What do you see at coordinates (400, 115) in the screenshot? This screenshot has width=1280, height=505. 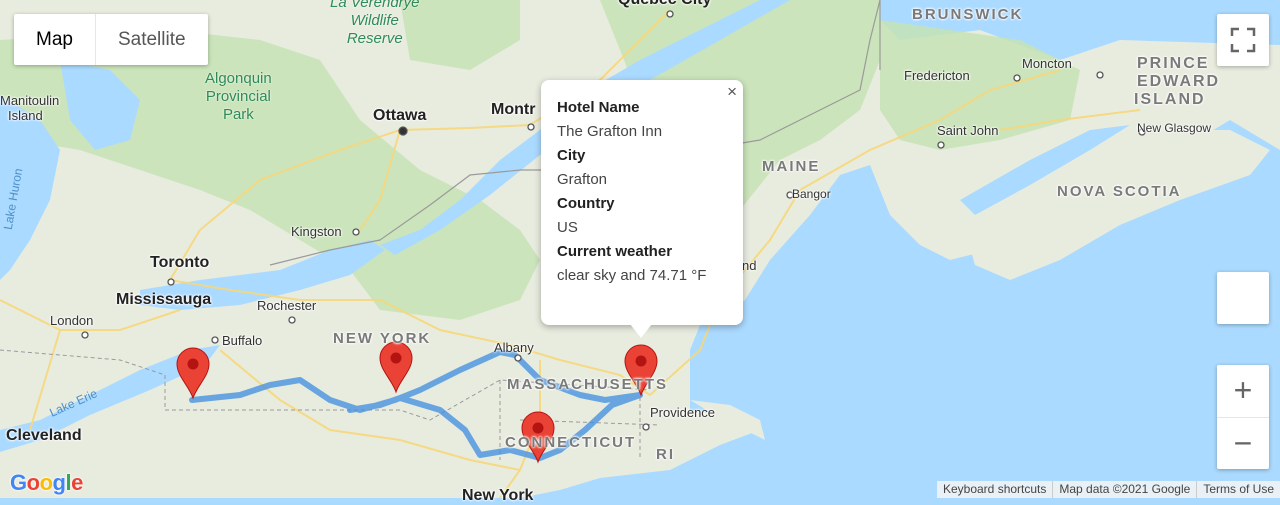 I see `city-label: Ottawa` at bounding box center [400, 115].